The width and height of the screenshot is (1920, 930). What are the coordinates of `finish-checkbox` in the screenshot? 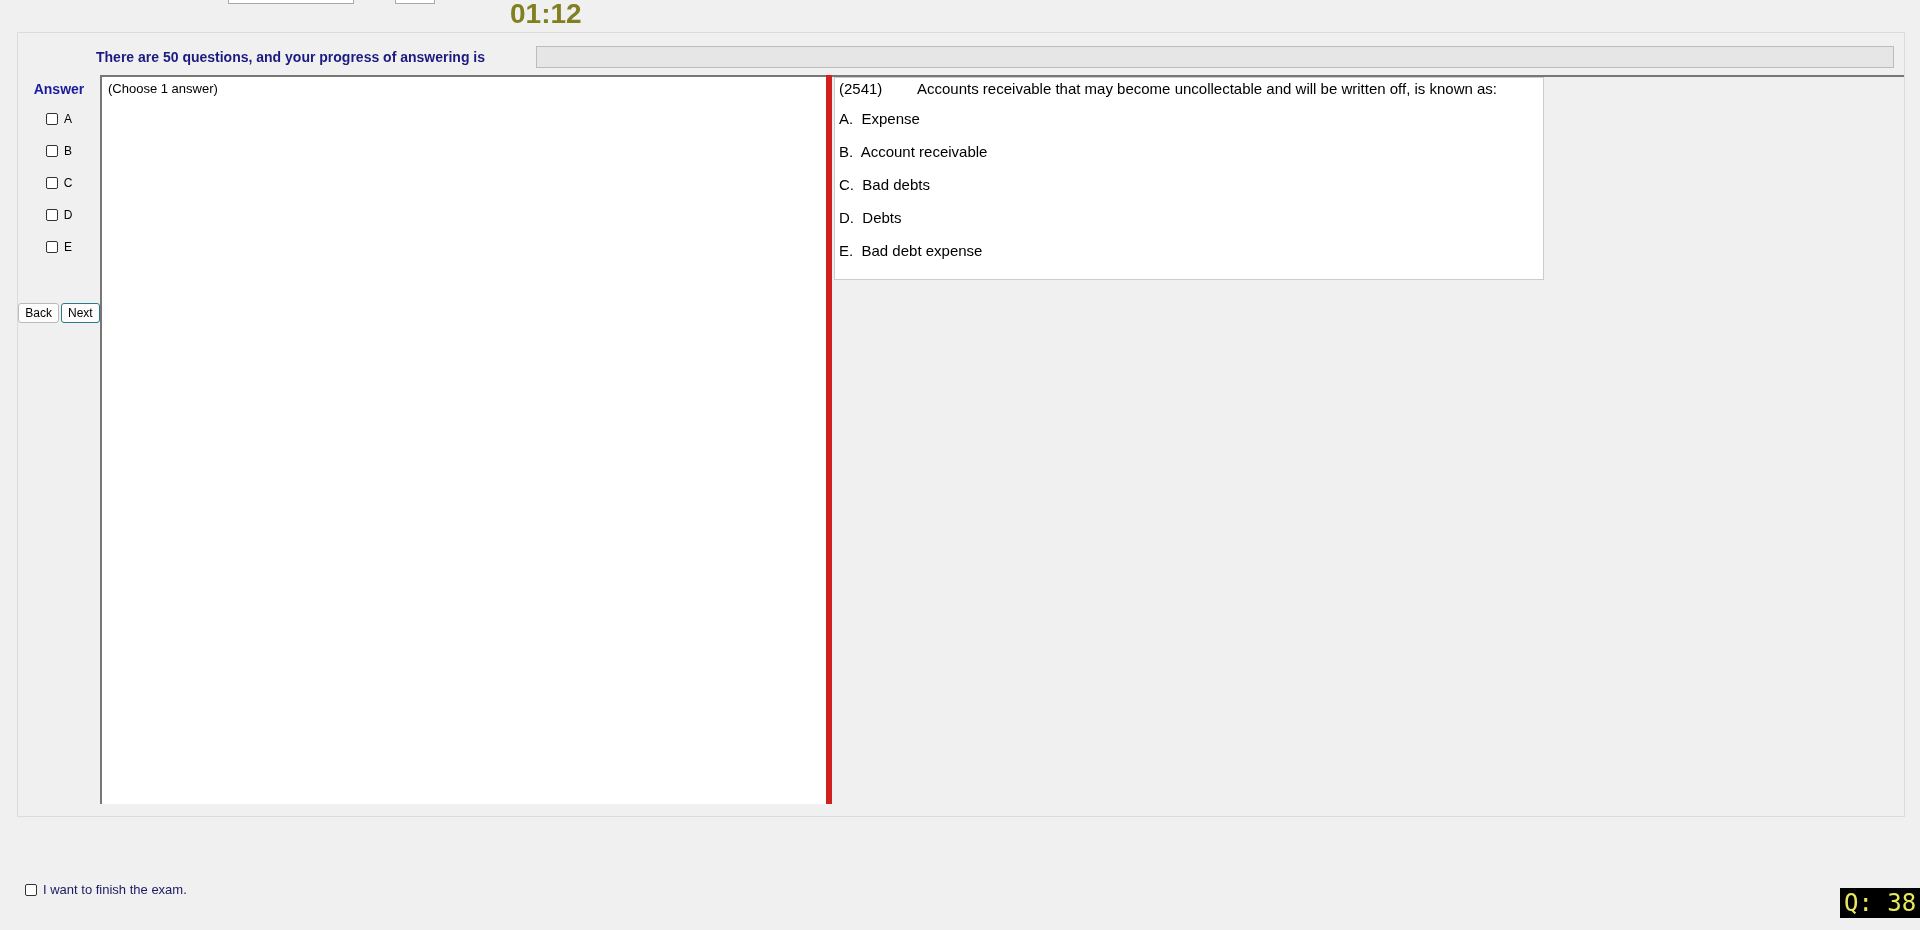 It's located at (31, 889).